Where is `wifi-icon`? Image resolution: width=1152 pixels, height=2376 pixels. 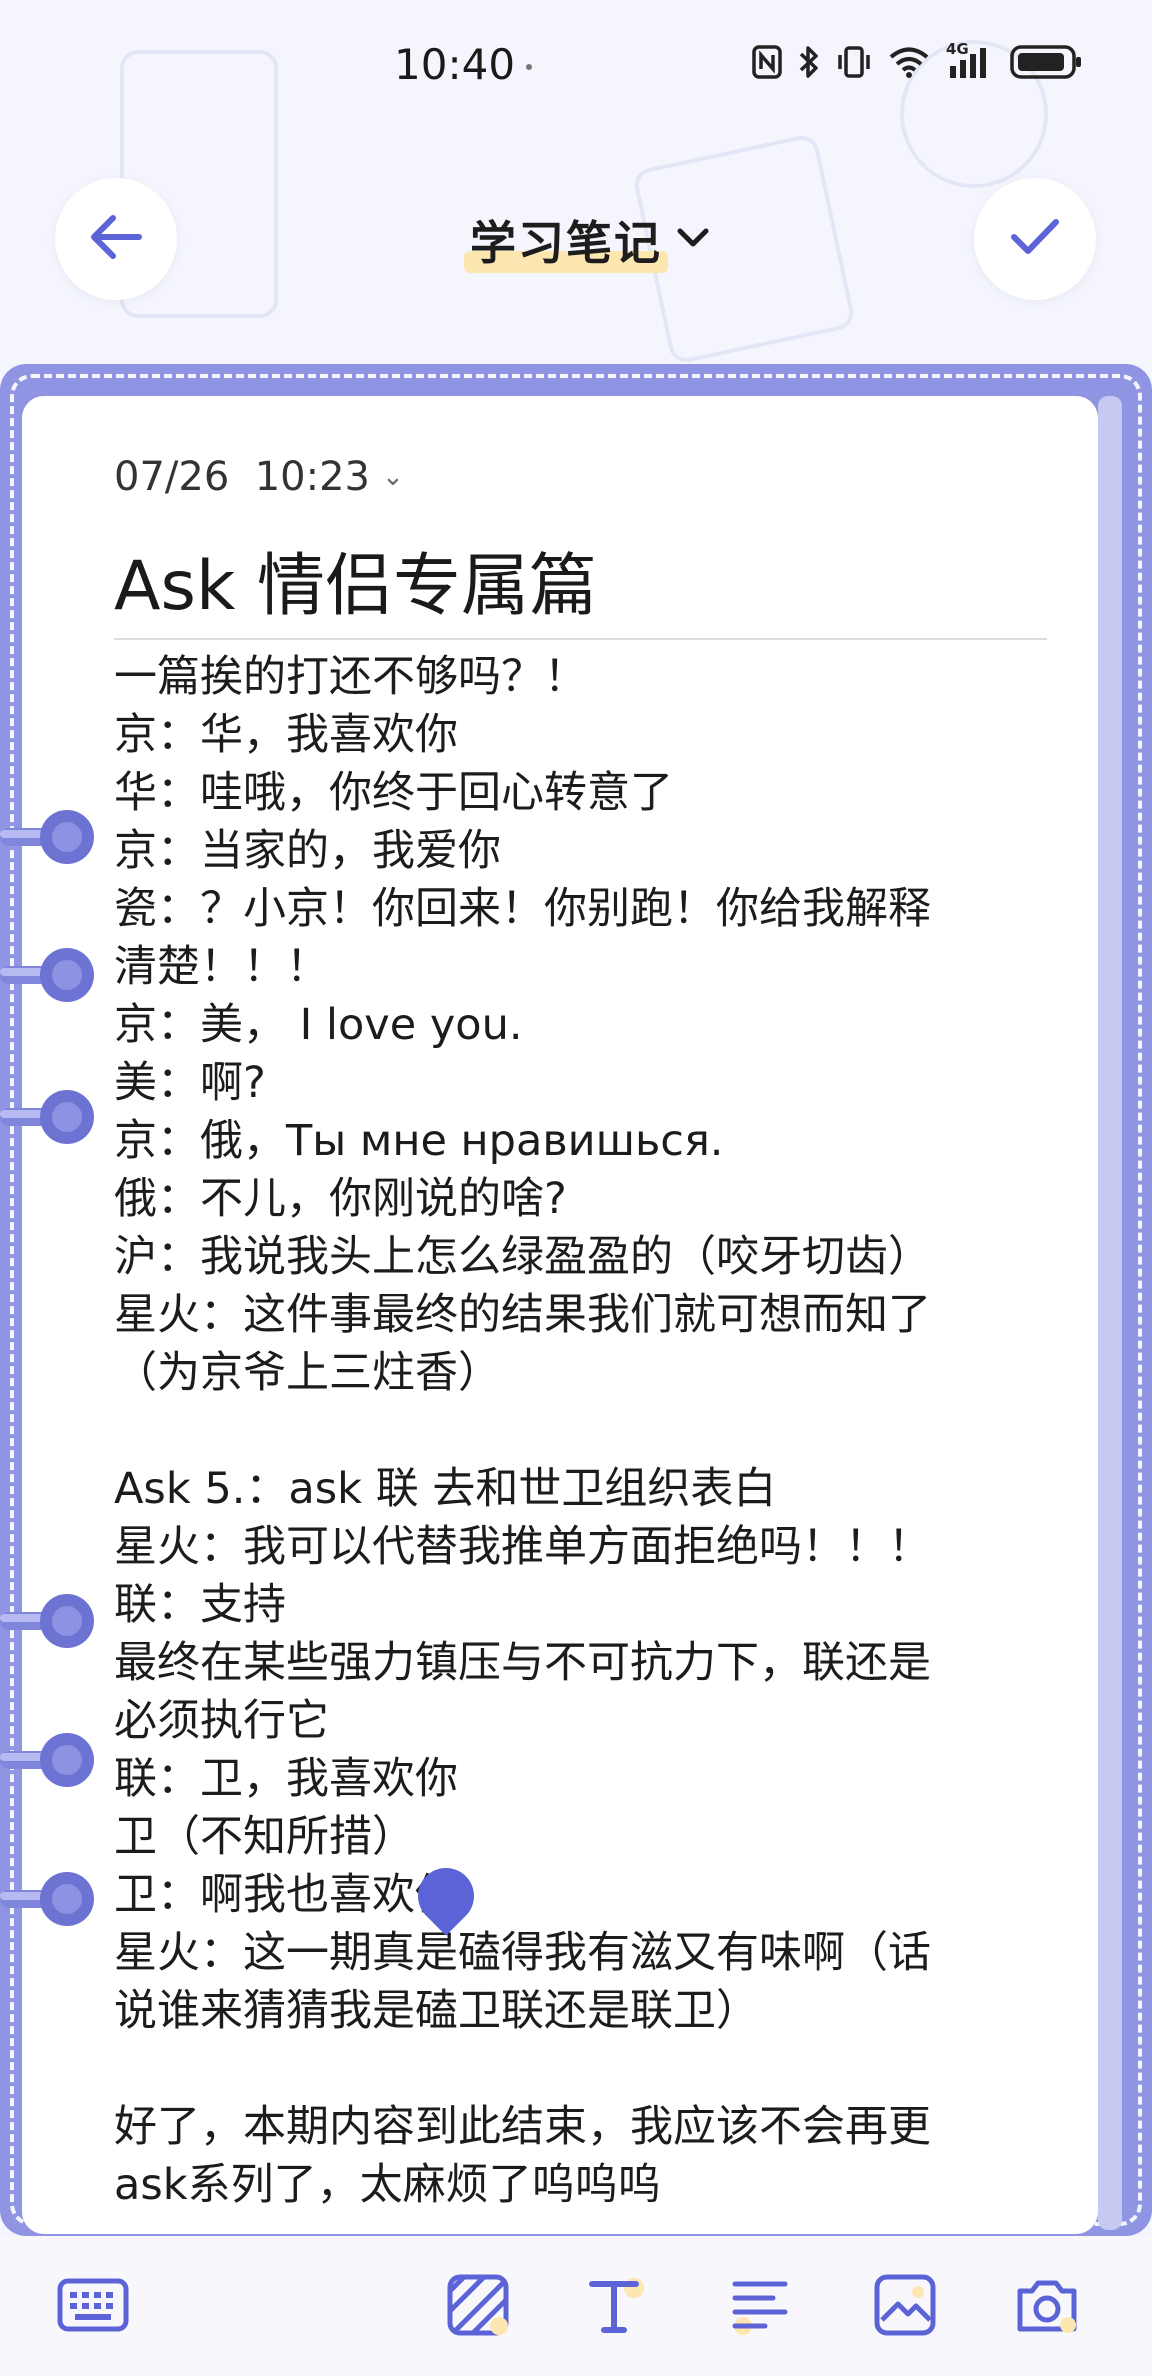 wifi-icon is located at coordinates (909, 62).